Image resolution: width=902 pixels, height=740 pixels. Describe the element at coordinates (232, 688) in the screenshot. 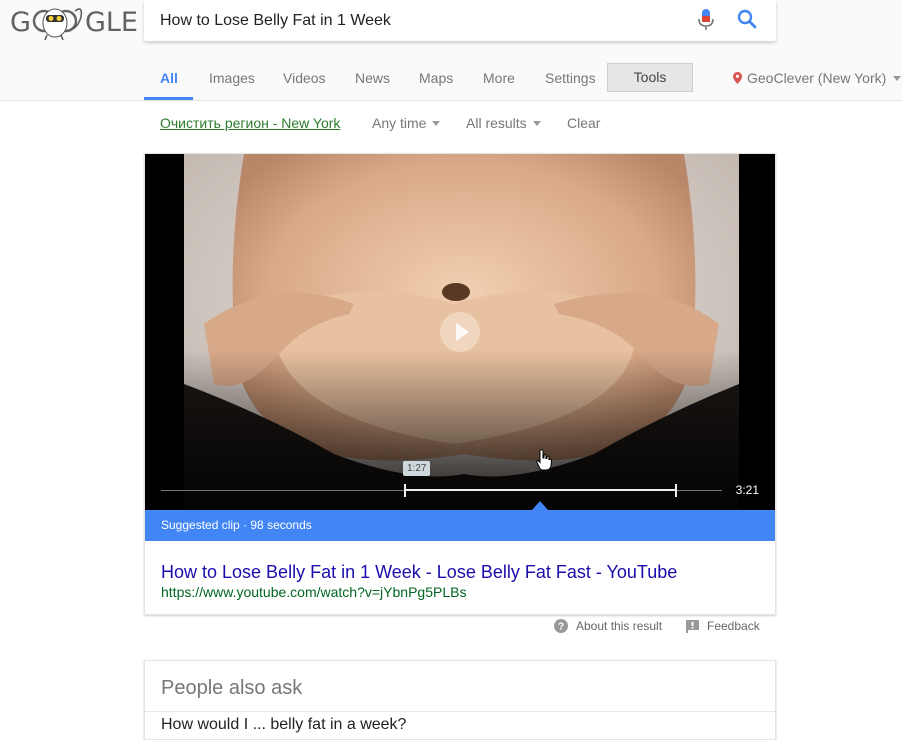

I see `people-also-ask-title: People also ask` at that location.